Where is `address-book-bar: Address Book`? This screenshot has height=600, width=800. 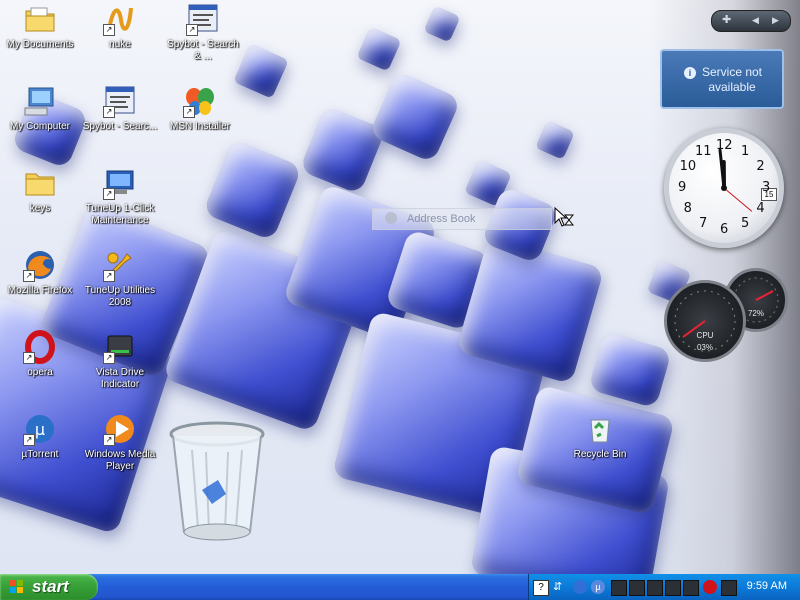
address-book-bar: Address Book is located at coordinates (462, 219).